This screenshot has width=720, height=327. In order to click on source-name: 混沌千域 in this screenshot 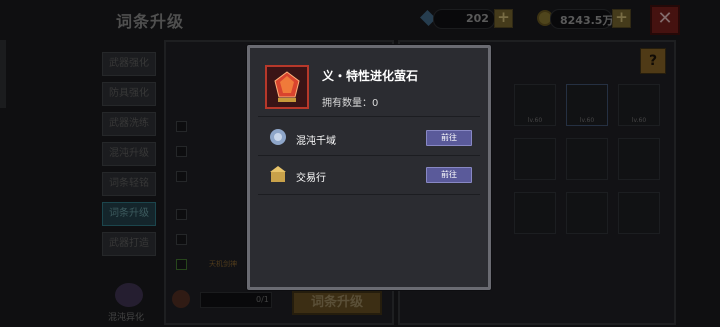, I will do `click(316, 141)`.